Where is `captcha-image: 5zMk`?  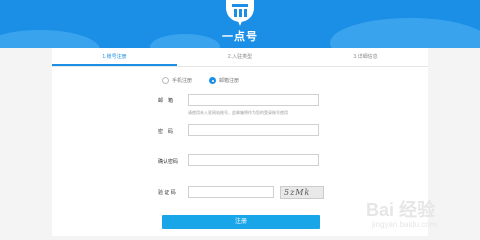
captcha-image: 5zMk is located at coordinates (302, 192).